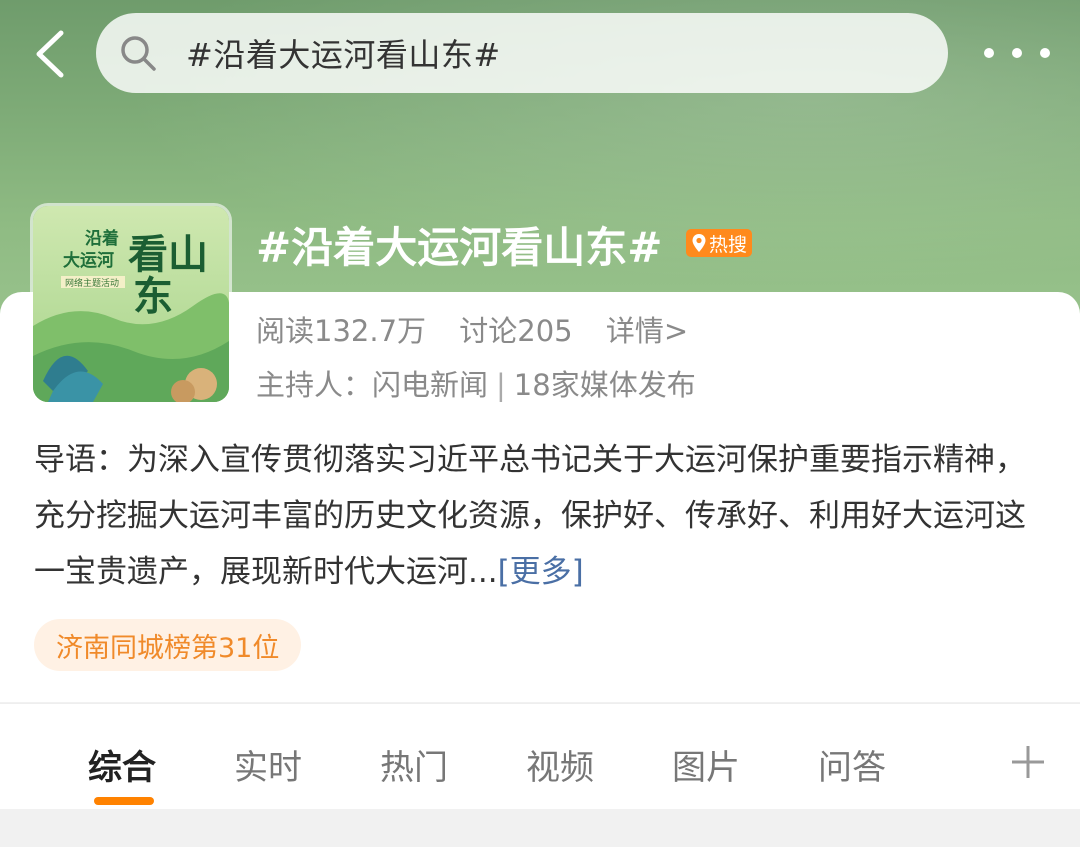  I want to click on cover-text-big1: 看山, so click(168, 254).